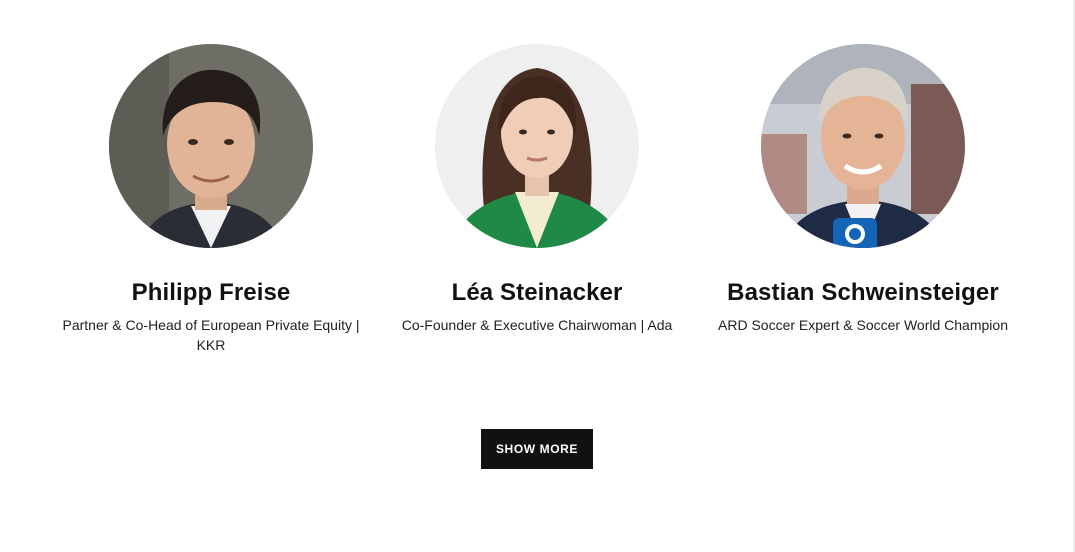 This screenshot has height=552, width=1075. Describe the element at coordinates (537, 325) in the screenshot. I see `speaker-role: Co-Founder & Executive Chairwoman | Ada` at that location.